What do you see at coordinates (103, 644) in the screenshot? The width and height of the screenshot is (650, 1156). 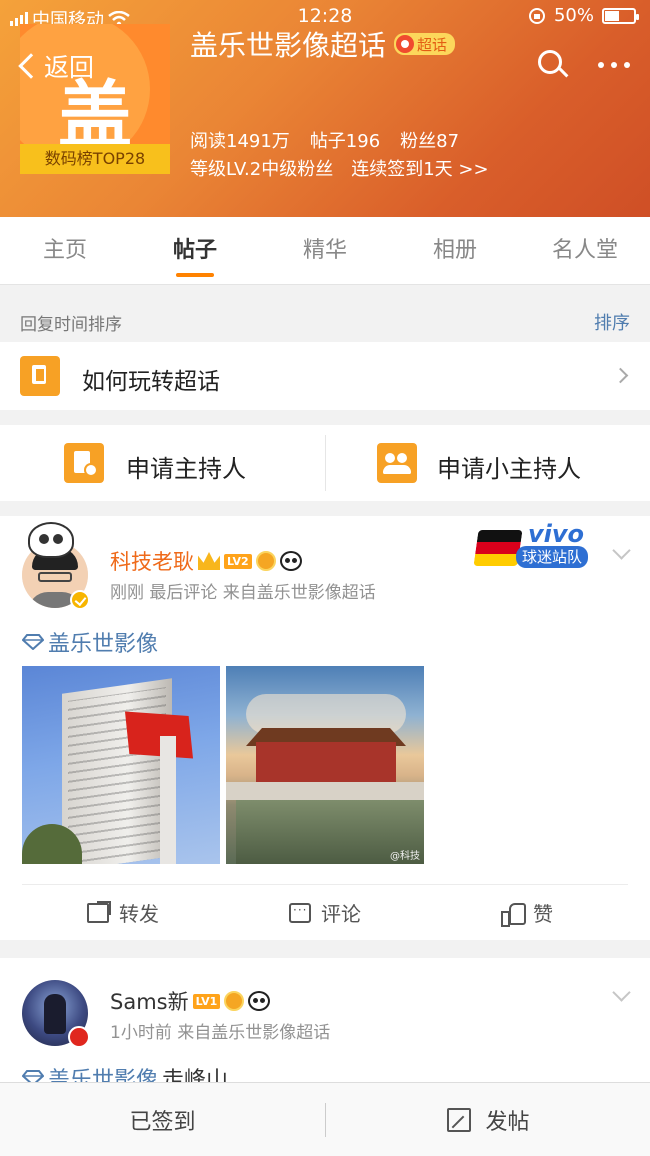 I see `post-topic-label: 盖乐世影像` at bounding box center [103, 644].